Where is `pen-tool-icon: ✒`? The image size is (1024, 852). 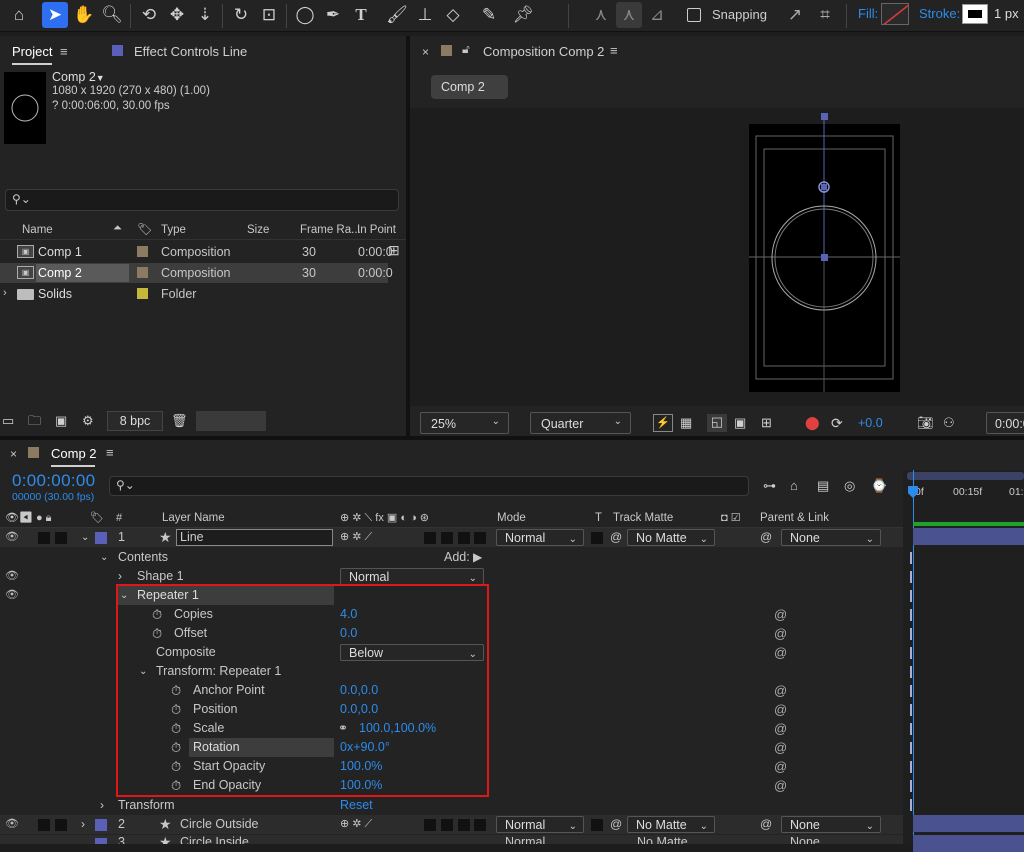 pen-tool-icon: ✒ is located at coordinates (333, 15).